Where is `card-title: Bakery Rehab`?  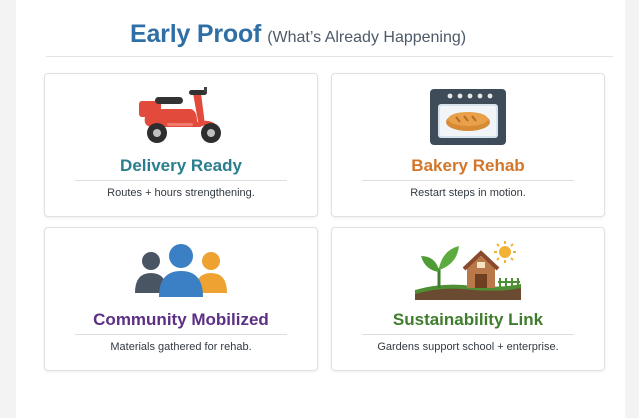 card-title: Bakery Rehab is located at coordinates (468, 165).